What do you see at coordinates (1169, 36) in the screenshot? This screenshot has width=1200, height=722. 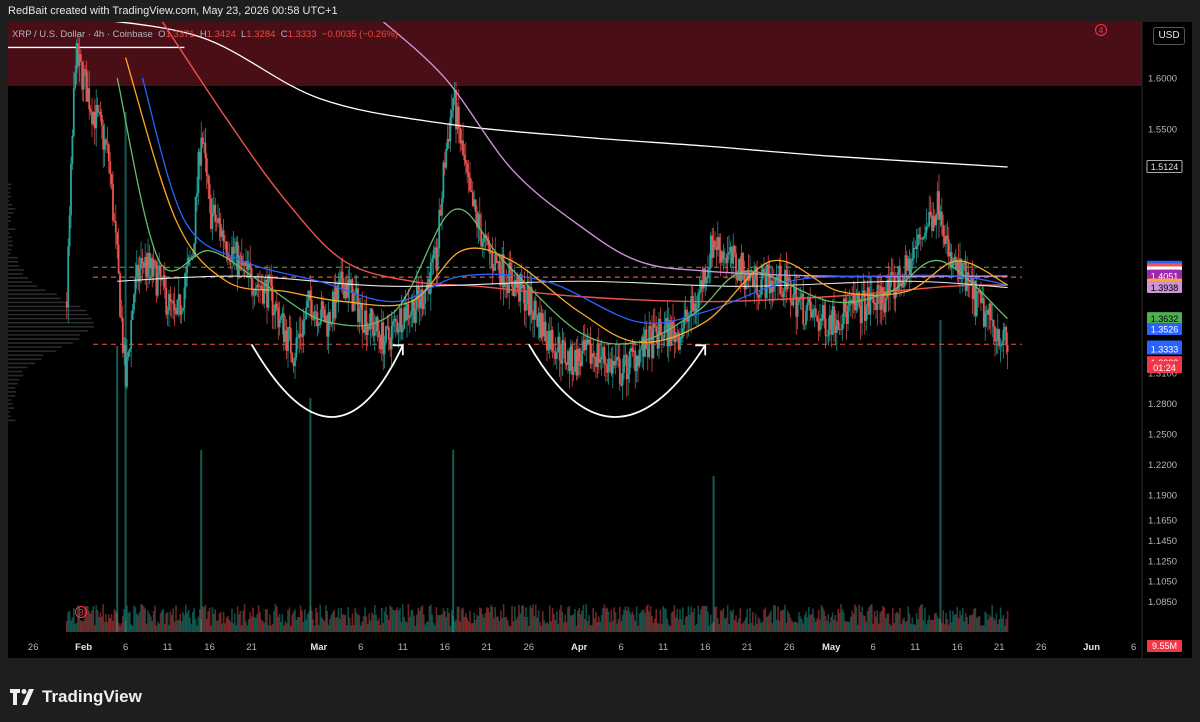 I see `currency-button: USD` at bounding box center [1169, 36].